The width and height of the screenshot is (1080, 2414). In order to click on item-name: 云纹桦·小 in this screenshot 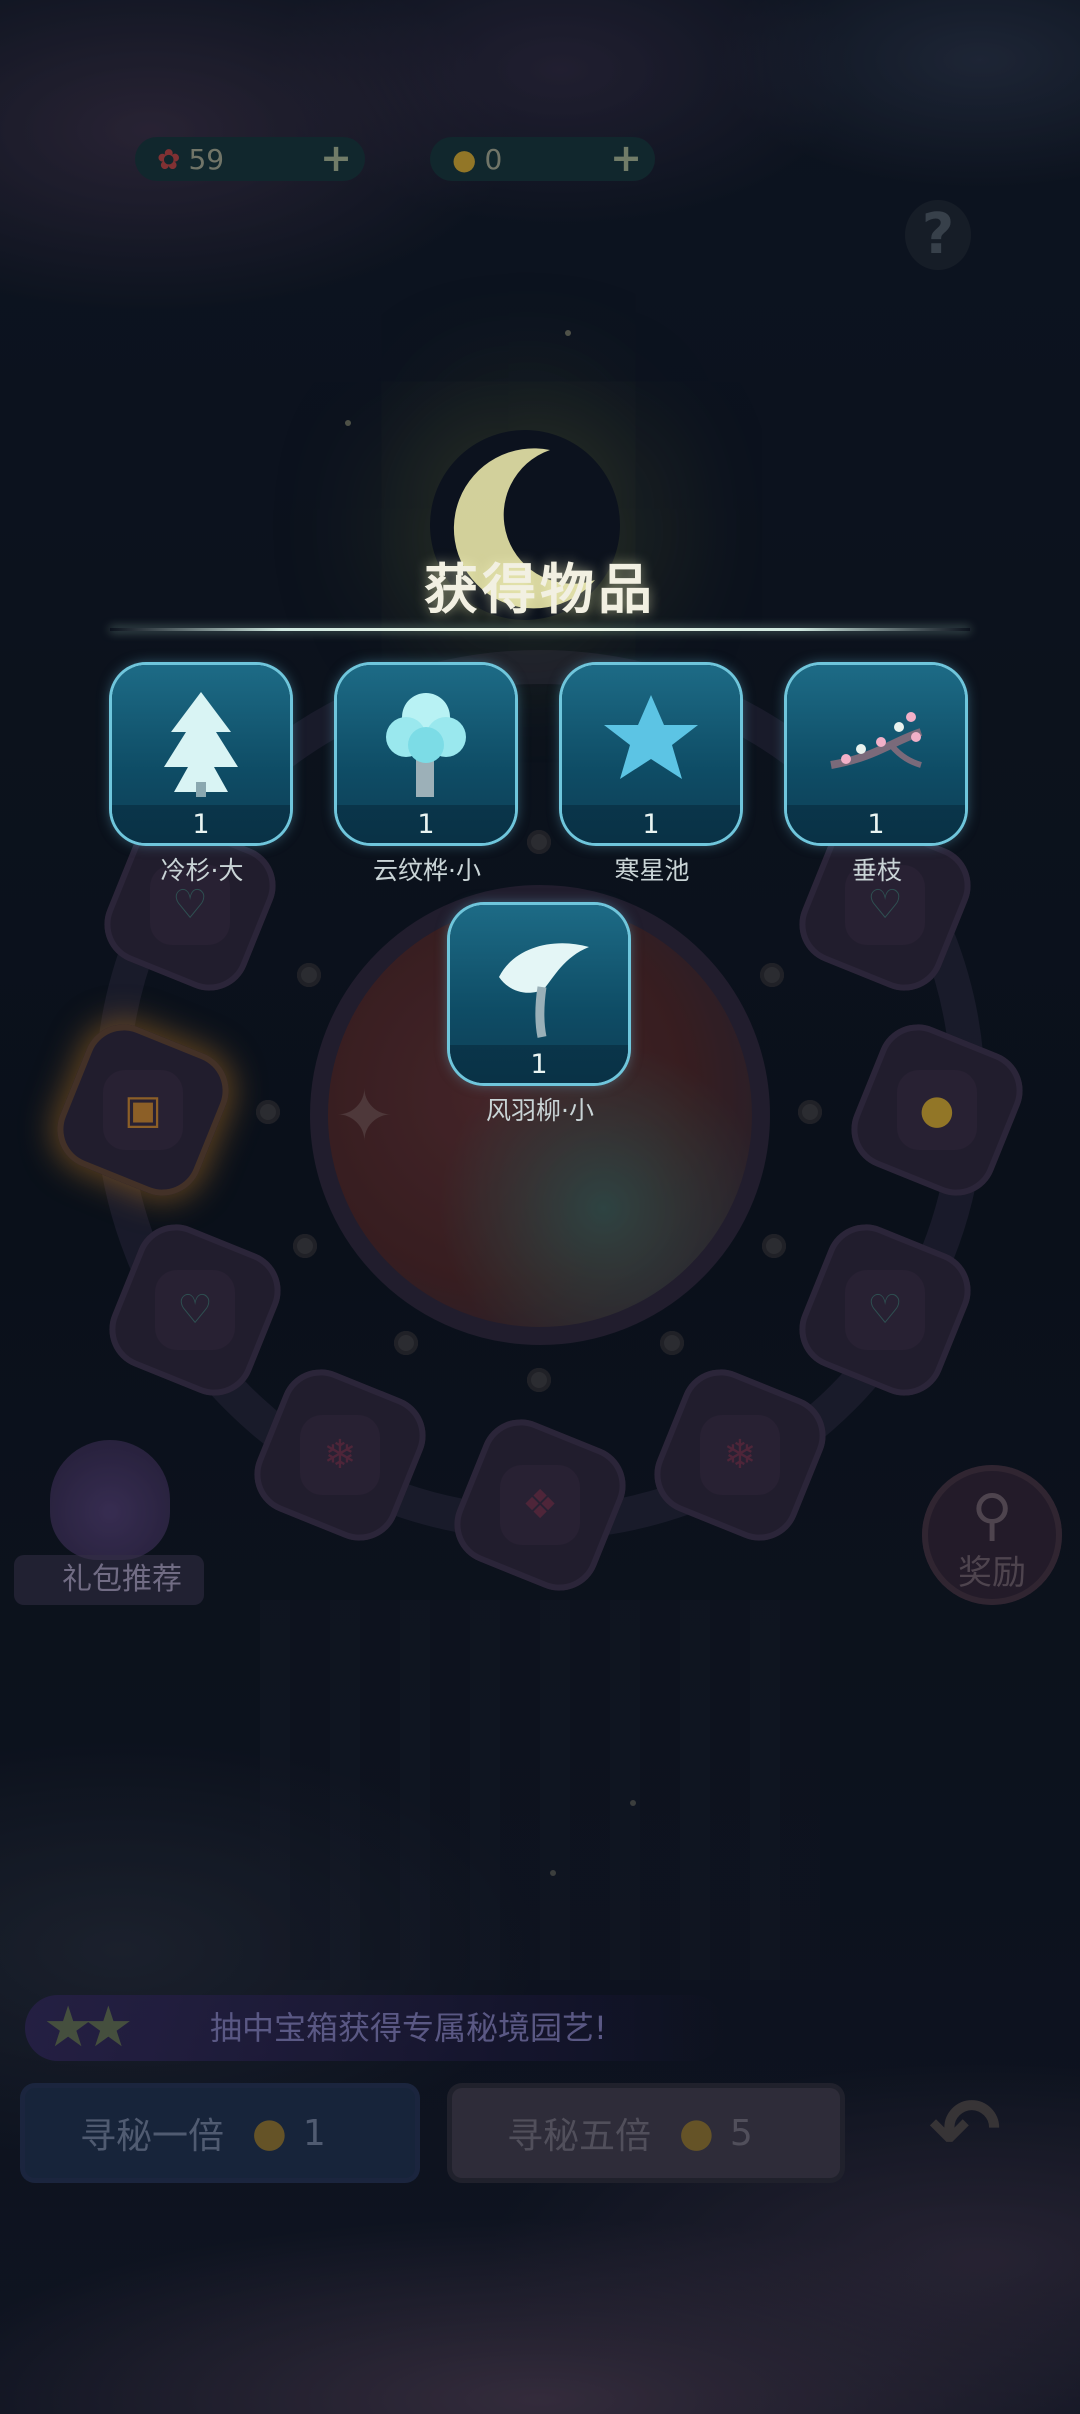, I will do `click(427, 870)`.